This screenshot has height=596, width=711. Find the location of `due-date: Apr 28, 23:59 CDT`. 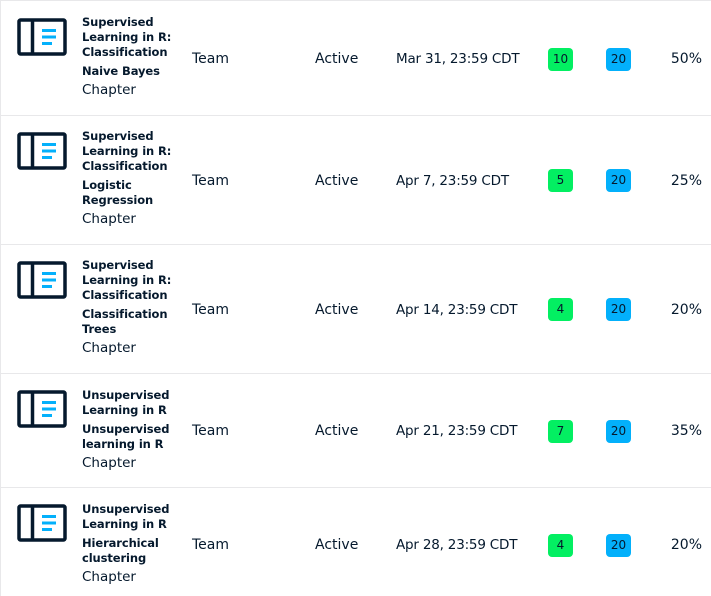

due-date: Apr 28, 23:59 CDT is located at coordinates (457, 545).